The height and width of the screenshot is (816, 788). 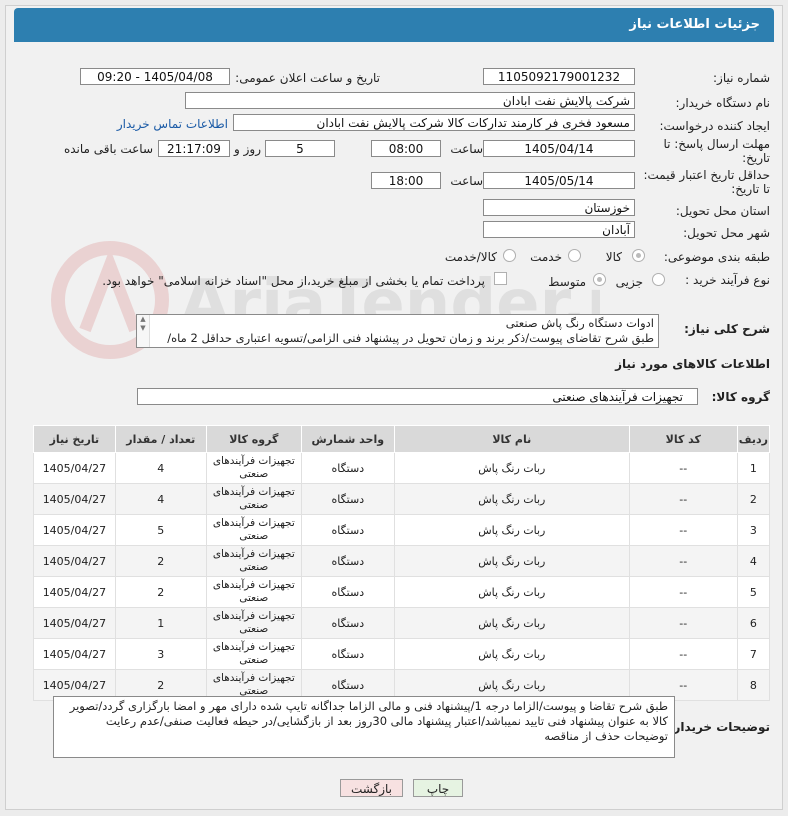 I want to click on process-radio-minor, so click(x=658, y=279).